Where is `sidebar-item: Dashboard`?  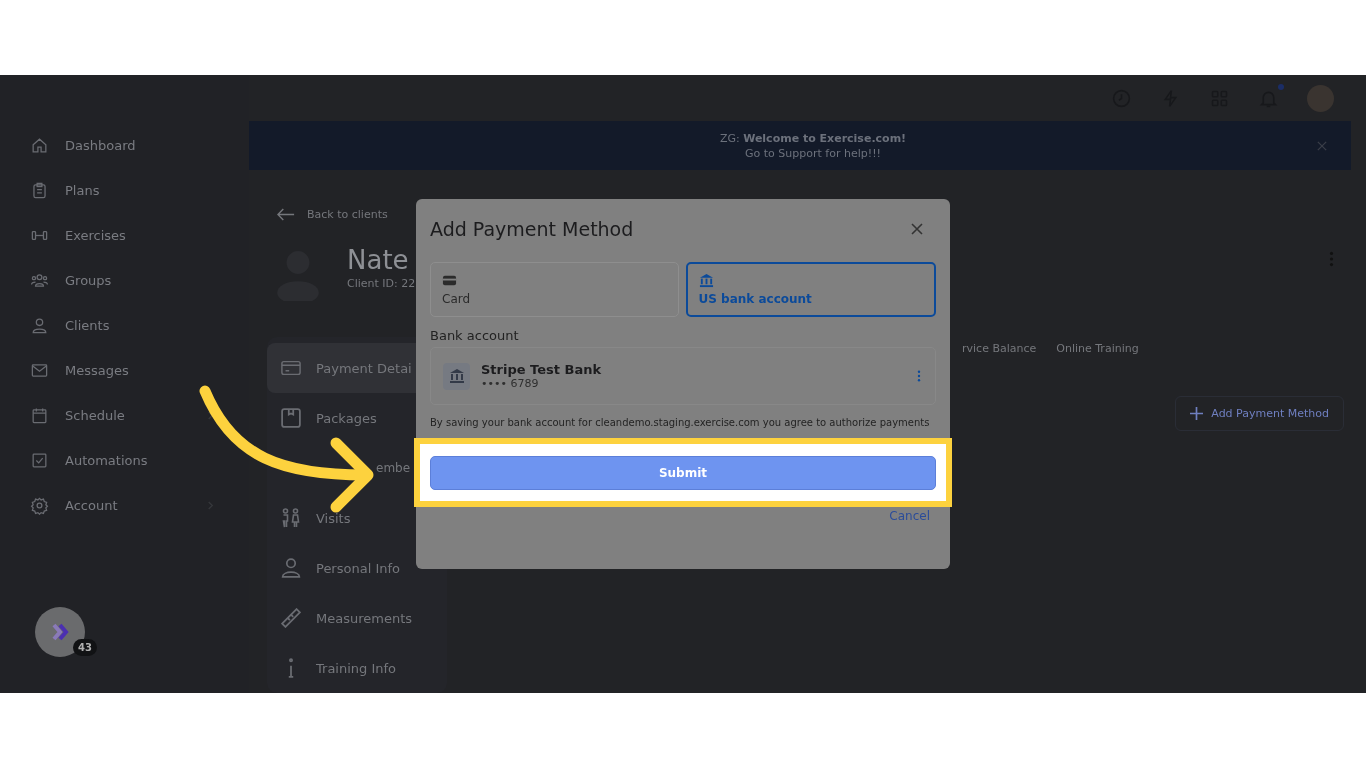 sidebar-item: Dashboard is located at coordinates (124, 145).